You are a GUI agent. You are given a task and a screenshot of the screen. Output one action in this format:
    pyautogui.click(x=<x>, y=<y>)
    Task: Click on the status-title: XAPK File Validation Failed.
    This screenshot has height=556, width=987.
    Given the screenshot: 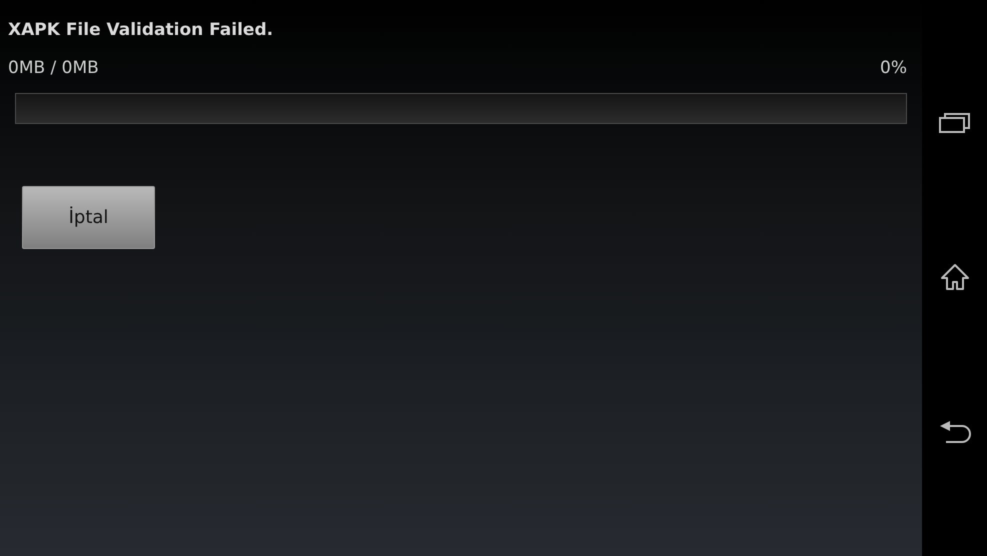 What is the action you would take?
    pyautogui.click(x=141, y=30)
    